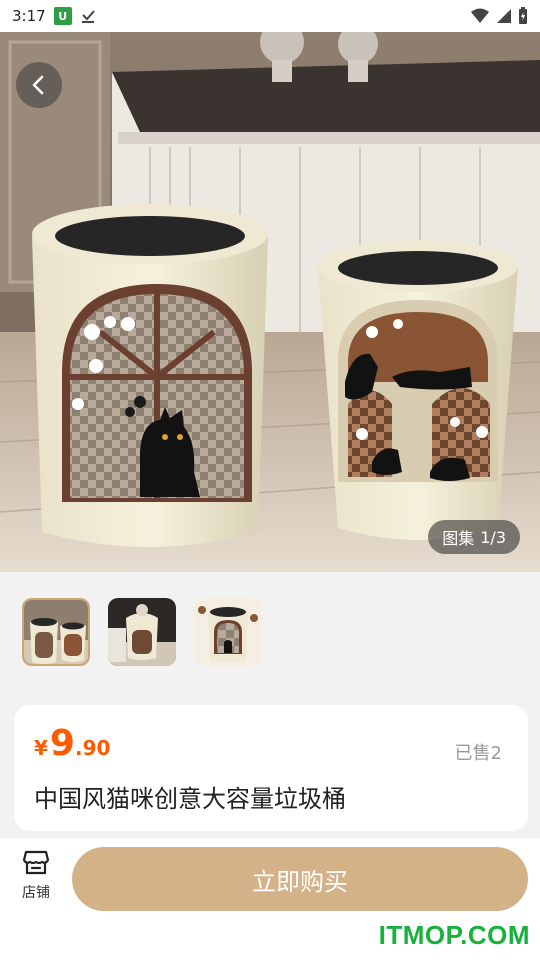 The width and height of the screenshot is (540, 960). What do you see at coordinates (480, 15) in the screenshot?
I see `wifi-icon` at bounding box center [480, 15].